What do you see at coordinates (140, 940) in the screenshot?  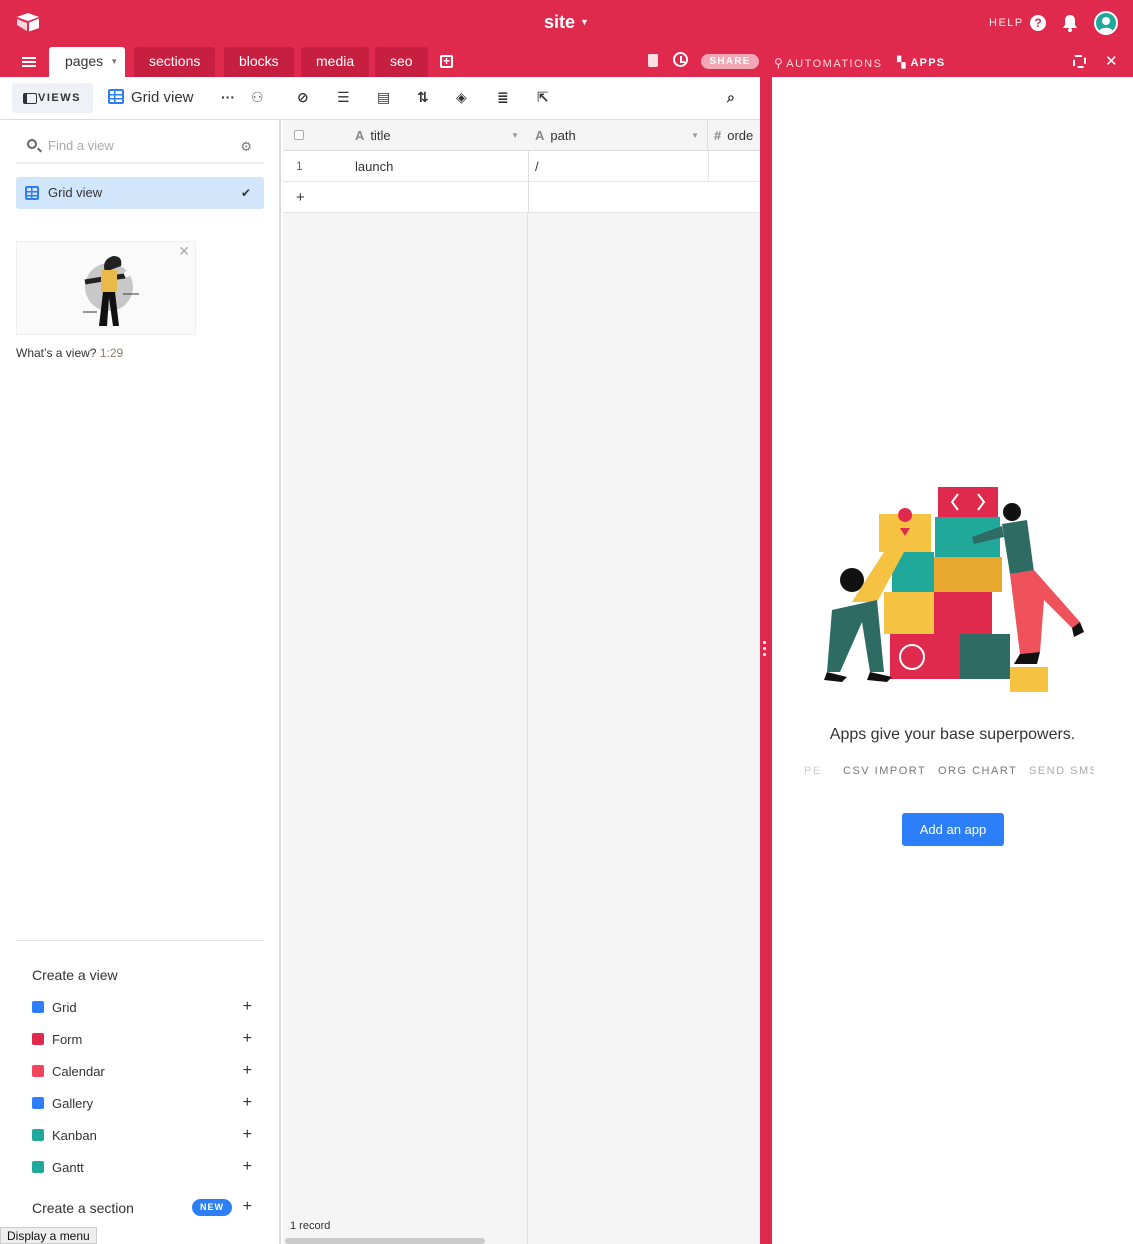 I see `divider` at bounding box center [140, 940].